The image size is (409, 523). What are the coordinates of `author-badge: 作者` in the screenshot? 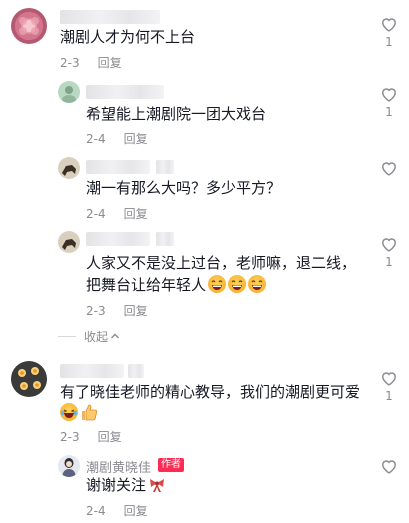 It's located at (171, 465).